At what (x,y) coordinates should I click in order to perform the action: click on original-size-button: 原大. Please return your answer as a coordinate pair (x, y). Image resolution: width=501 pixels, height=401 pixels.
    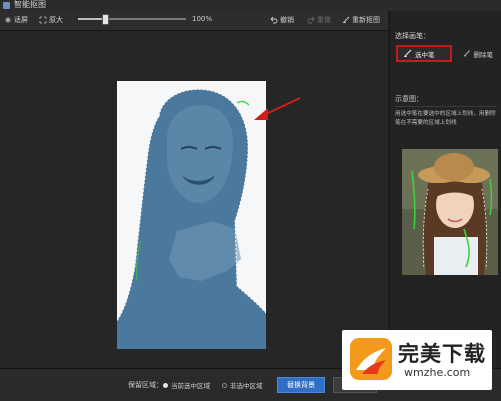
    Looking at the image, I should click on (51, 20).